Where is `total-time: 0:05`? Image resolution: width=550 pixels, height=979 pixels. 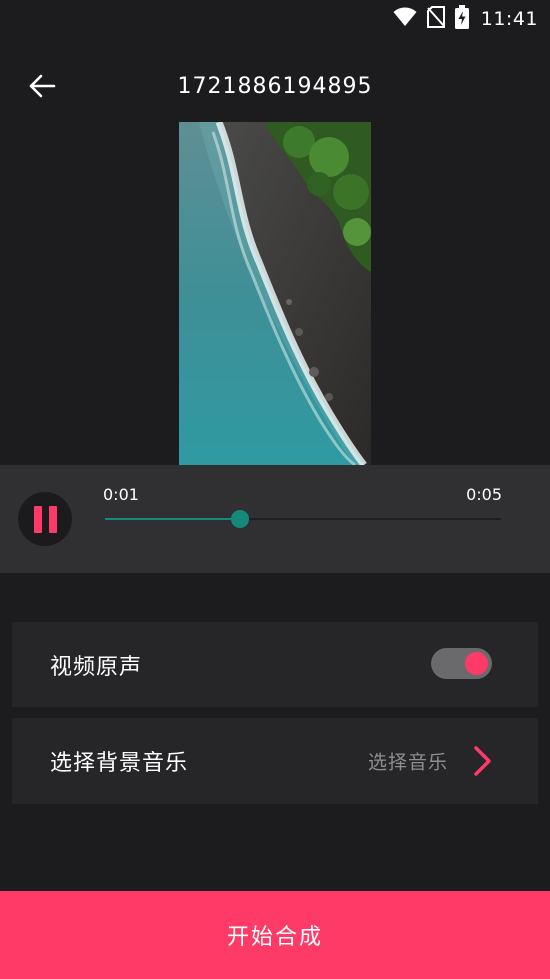 total-time: 0:05 is located at coordinates (484, 494).